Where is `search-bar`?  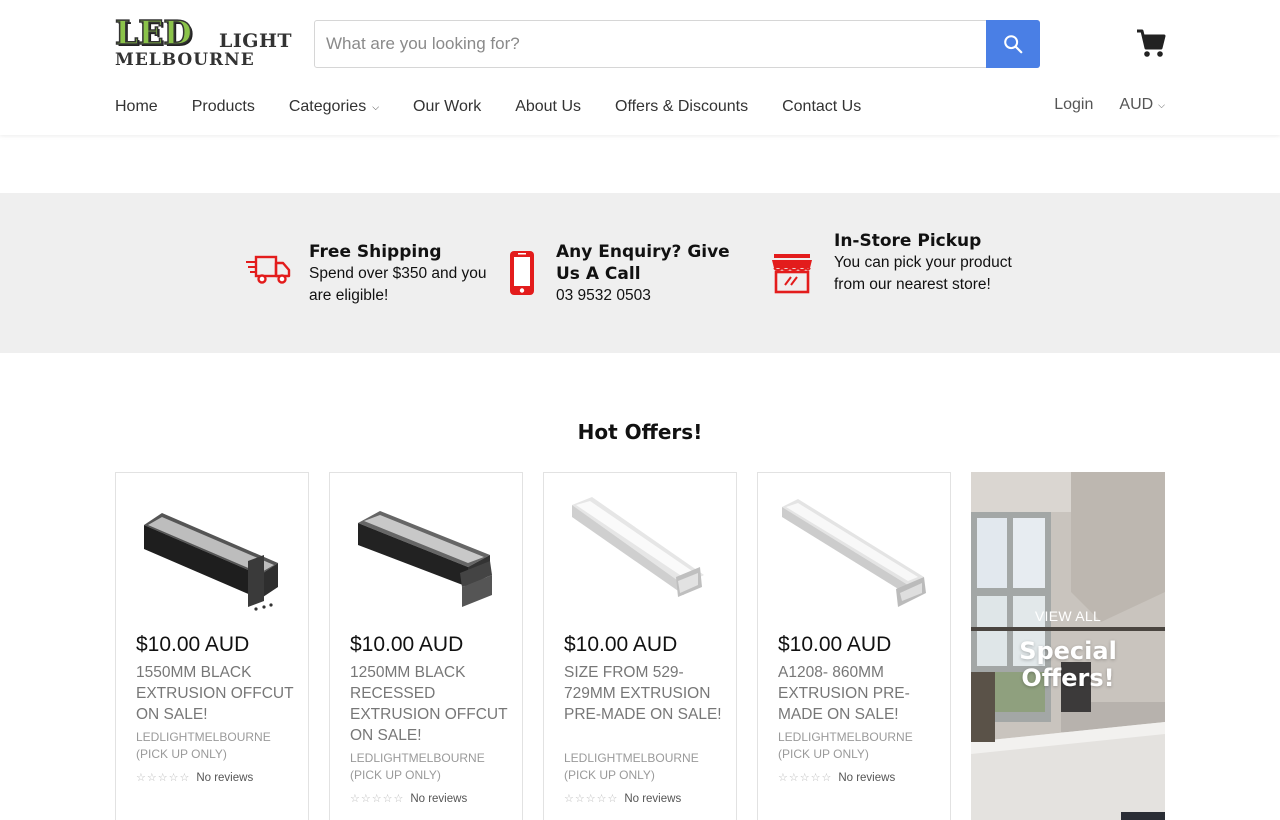 search-bar is located at coordinates (677, 44).